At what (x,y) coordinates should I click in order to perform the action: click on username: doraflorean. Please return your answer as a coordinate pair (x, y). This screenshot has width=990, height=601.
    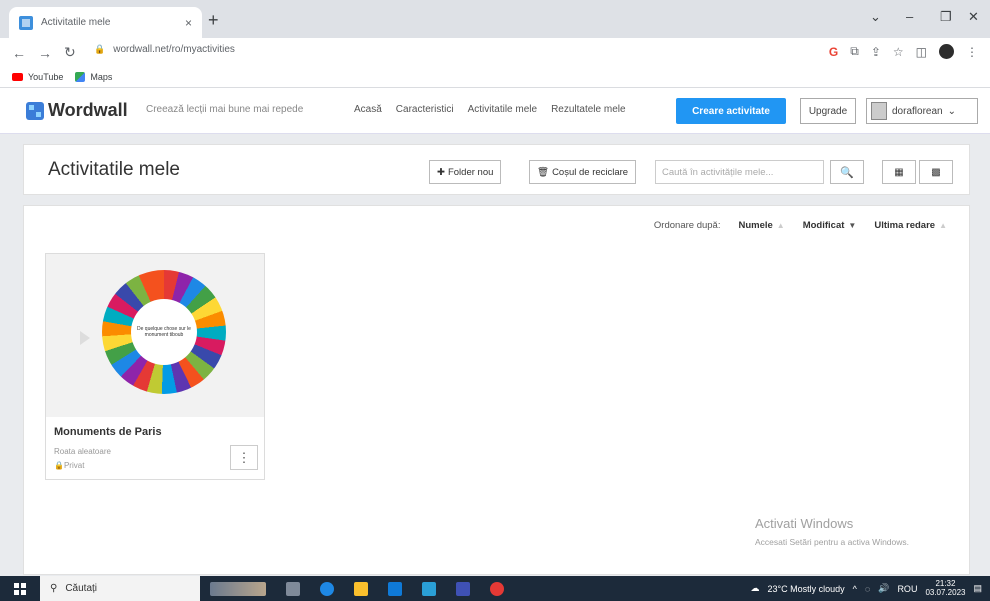
    Looking at the image, I should click on (917, 111).